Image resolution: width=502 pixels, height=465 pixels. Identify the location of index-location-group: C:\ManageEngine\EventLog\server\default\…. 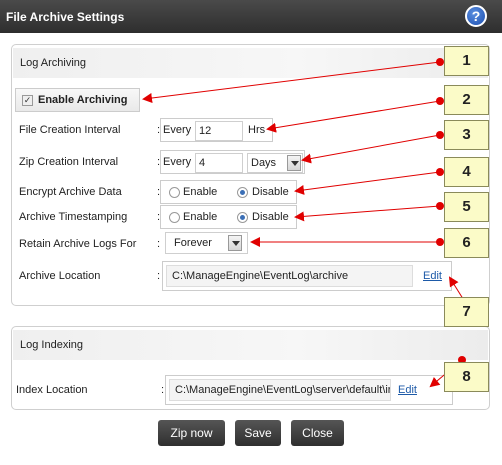
(309, 390).